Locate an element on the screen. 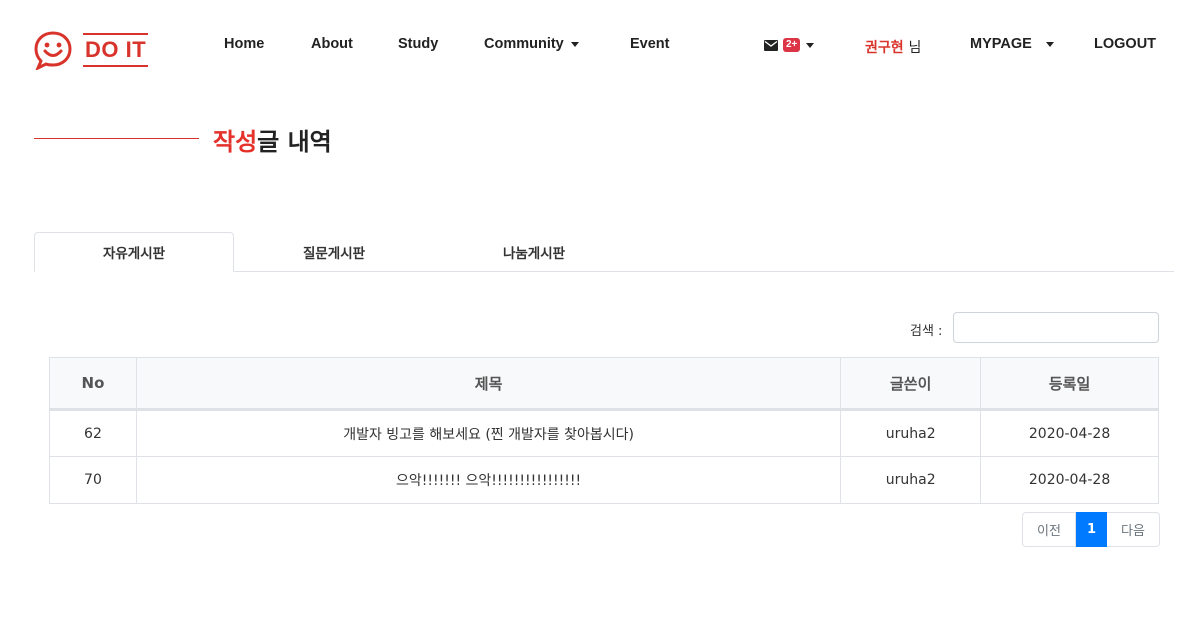 The image size is (1197, 644). envelope-icon is located at coordinates (771, 45).